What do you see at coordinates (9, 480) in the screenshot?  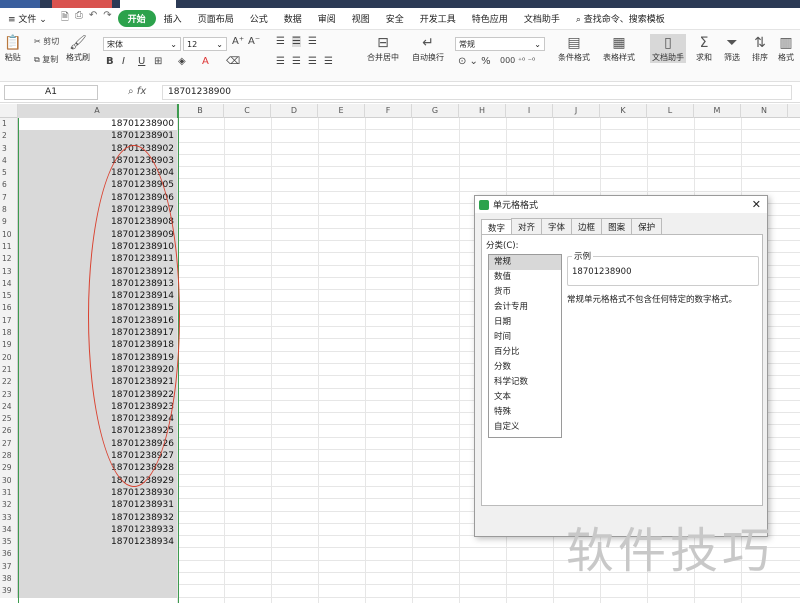 I see `row-header: 30` at bounding box center [9, 480].